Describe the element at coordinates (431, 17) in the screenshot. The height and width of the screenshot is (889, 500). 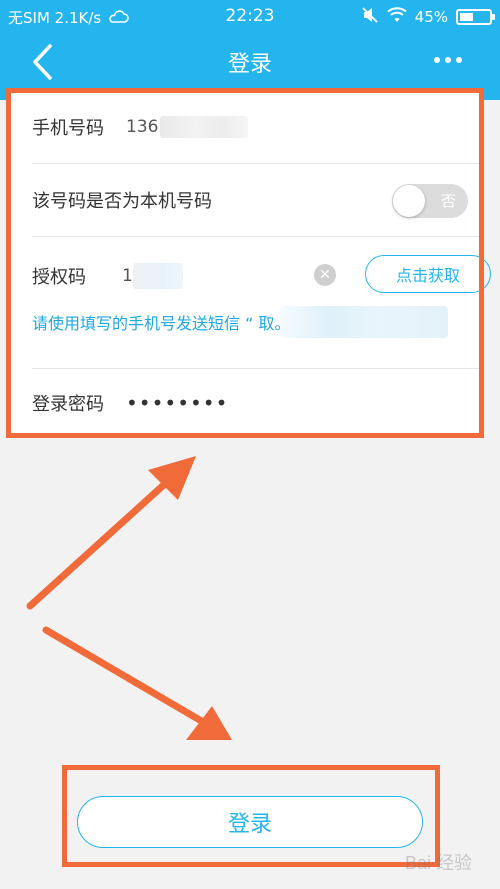
I see `battery-text: 45%` at that location.